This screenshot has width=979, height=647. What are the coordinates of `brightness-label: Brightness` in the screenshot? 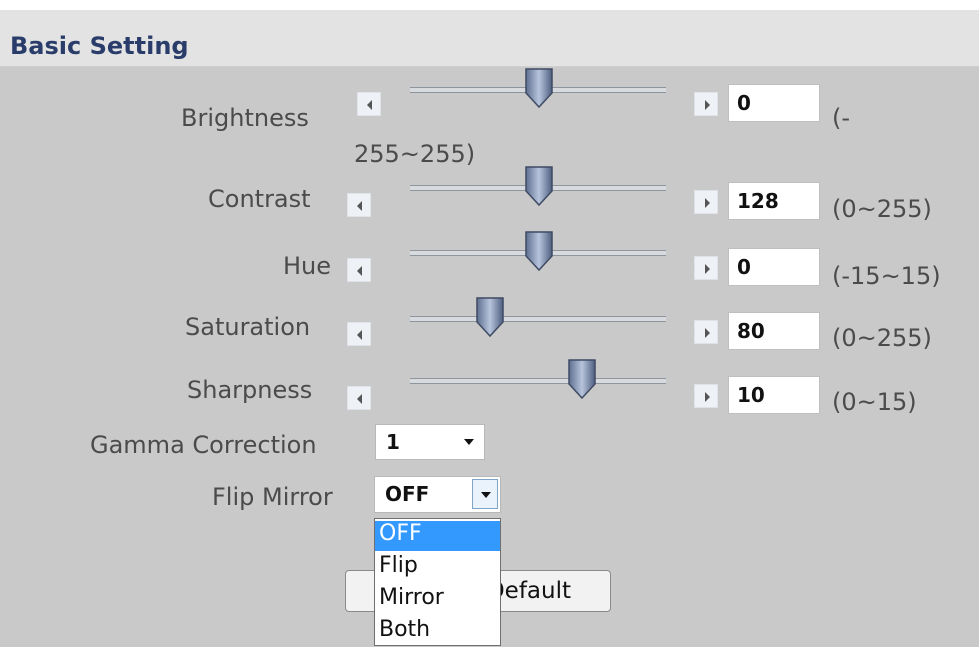 It's located at (245, 118).